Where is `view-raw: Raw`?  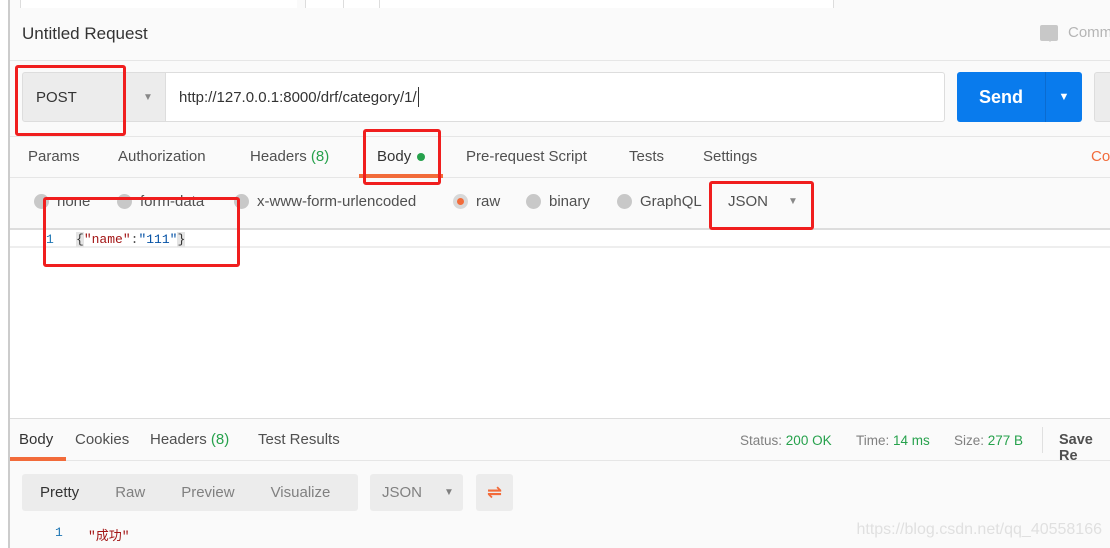
view-raw: Raw is located at coordinates (130, 492).